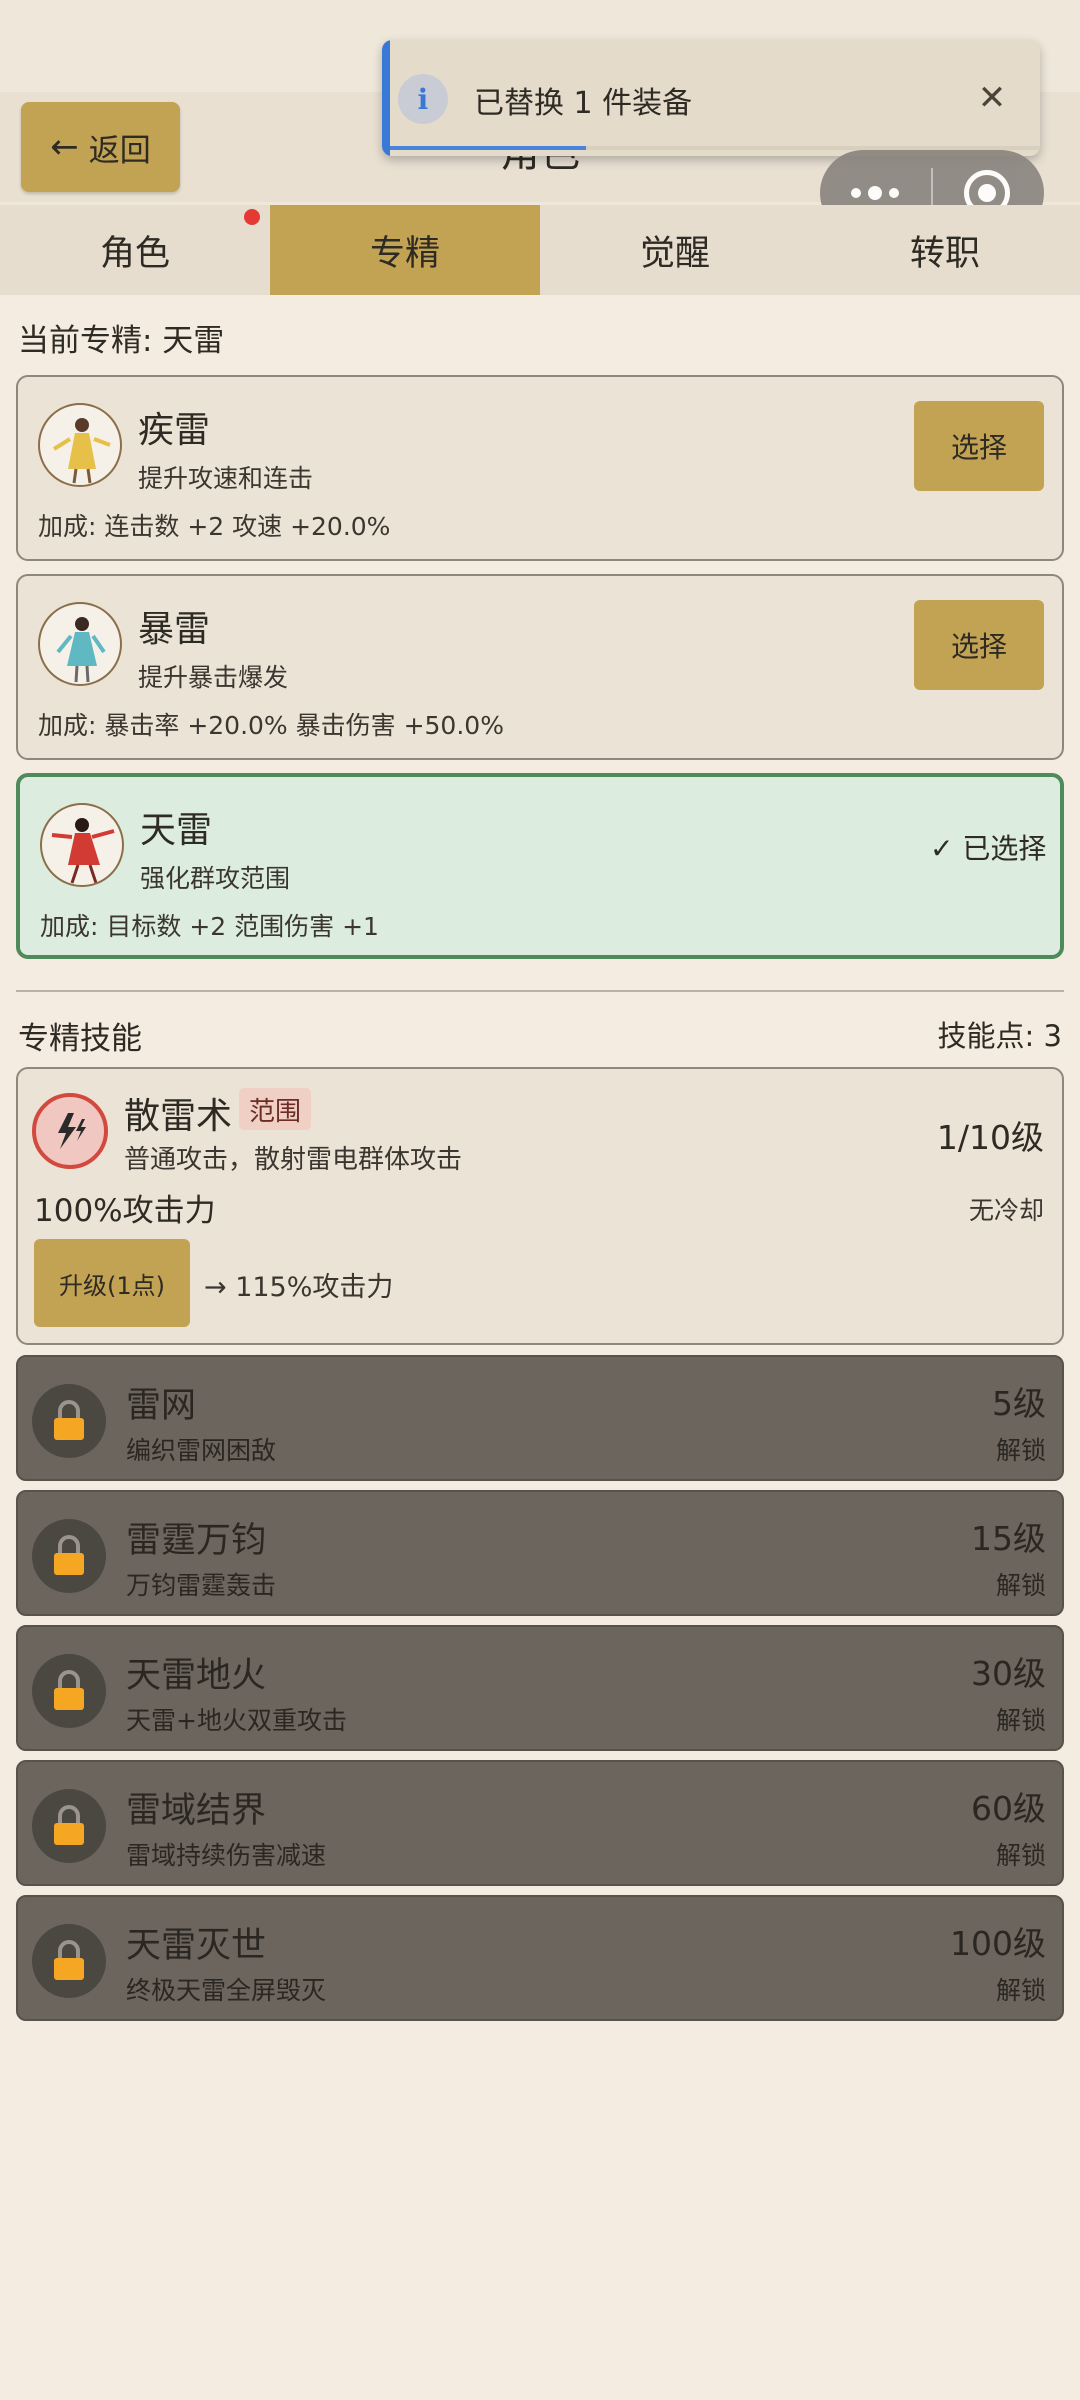  What do you see at coordinates (178, 1116) in the screenshot?
I see `skill-name: 散雷术` at bounding box center [178, 1116].